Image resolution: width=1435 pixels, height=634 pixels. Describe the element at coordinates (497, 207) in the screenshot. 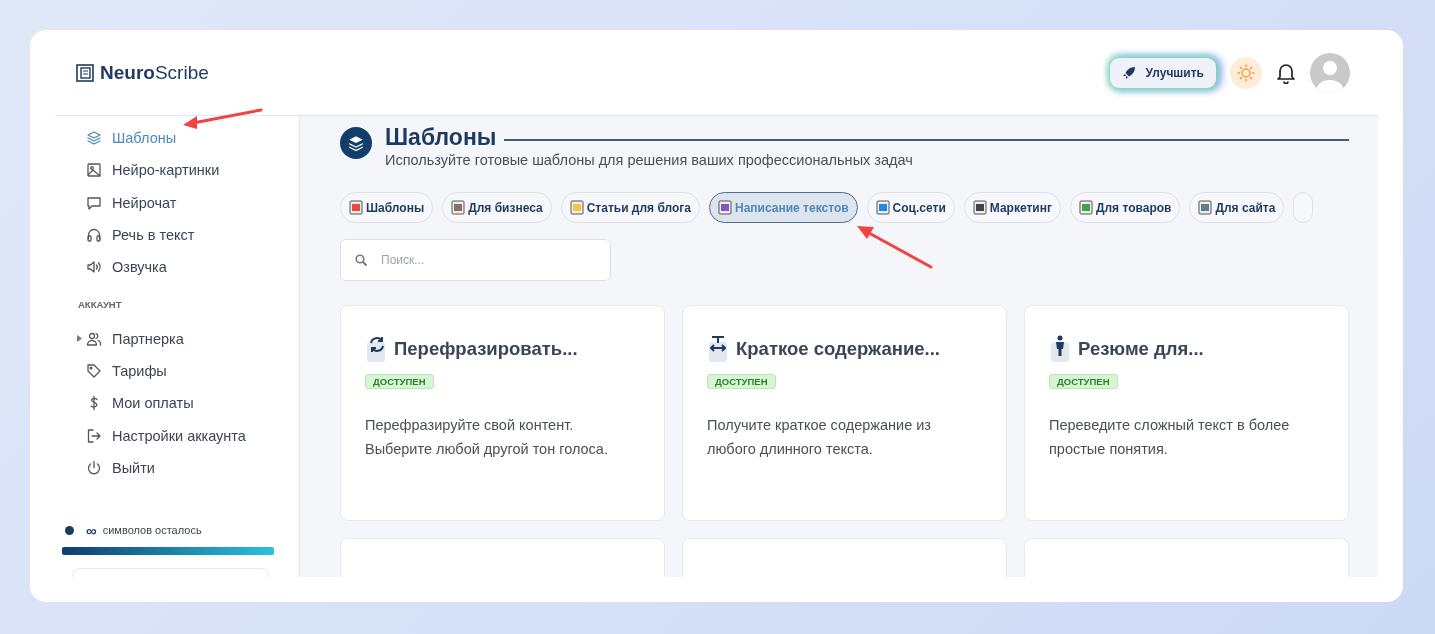

I see `category-chip: Для бизнеса` at that location.